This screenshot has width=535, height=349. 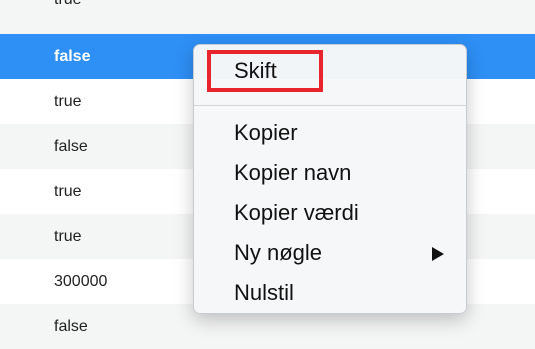 I want to click on menu-separator, so click(x=330, y=105).